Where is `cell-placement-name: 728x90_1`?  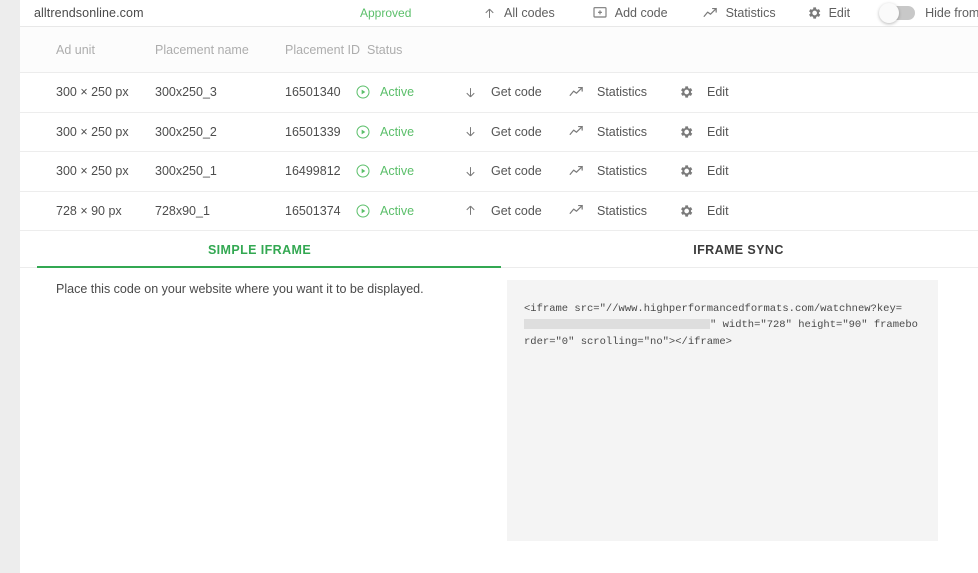
cell-placement-name: 728x90_1 is located at coordinates (182, 210).